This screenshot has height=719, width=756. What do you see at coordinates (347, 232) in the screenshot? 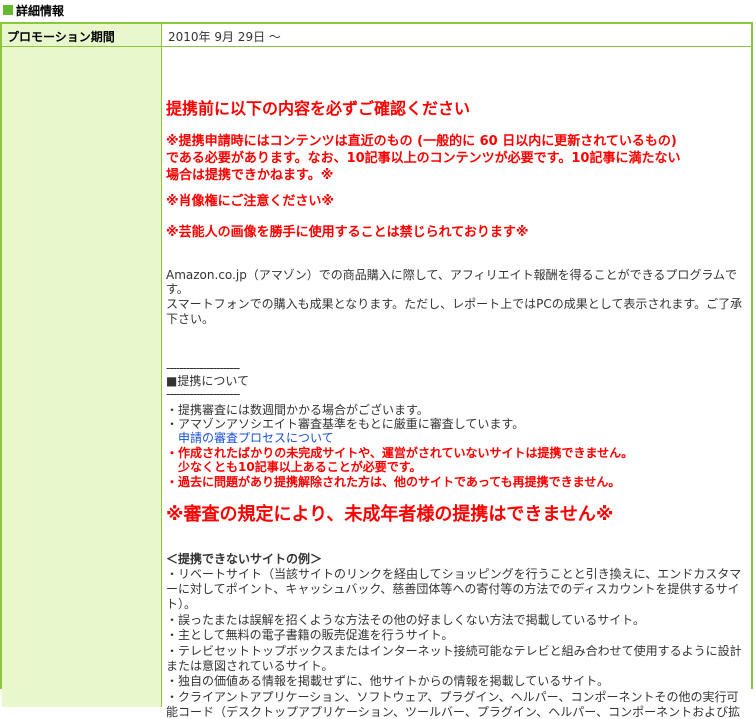
I see `celebrity-image-notice: ※芸能人の画像を勝手に使用することは禁じられております※` at bounding box center [347, 232].